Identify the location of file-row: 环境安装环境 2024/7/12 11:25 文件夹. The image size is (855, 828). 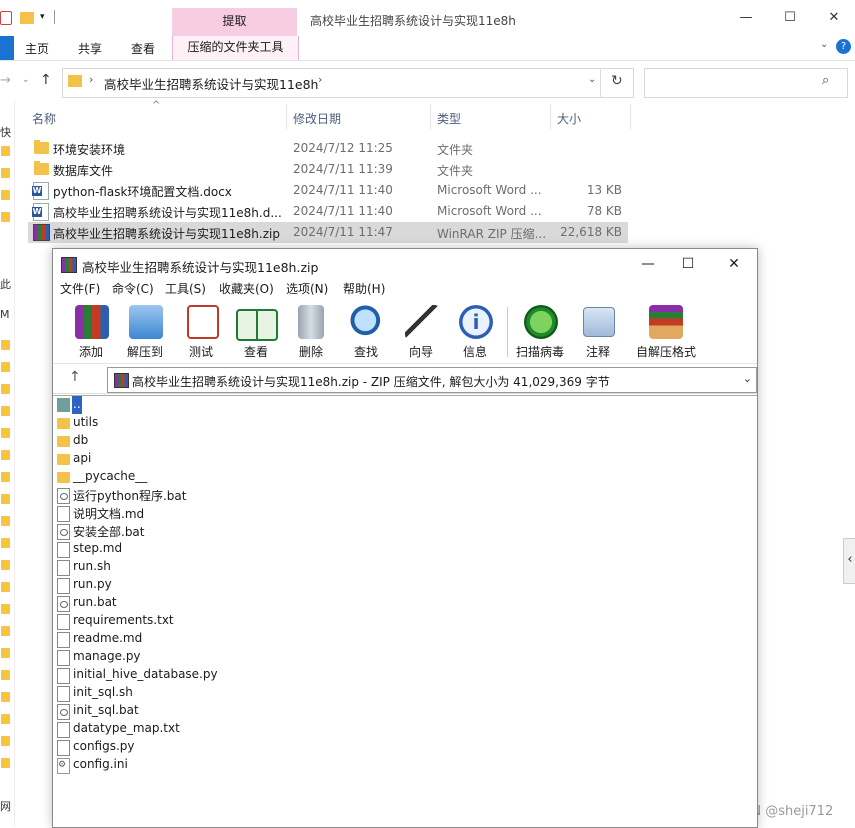
(328, 148).